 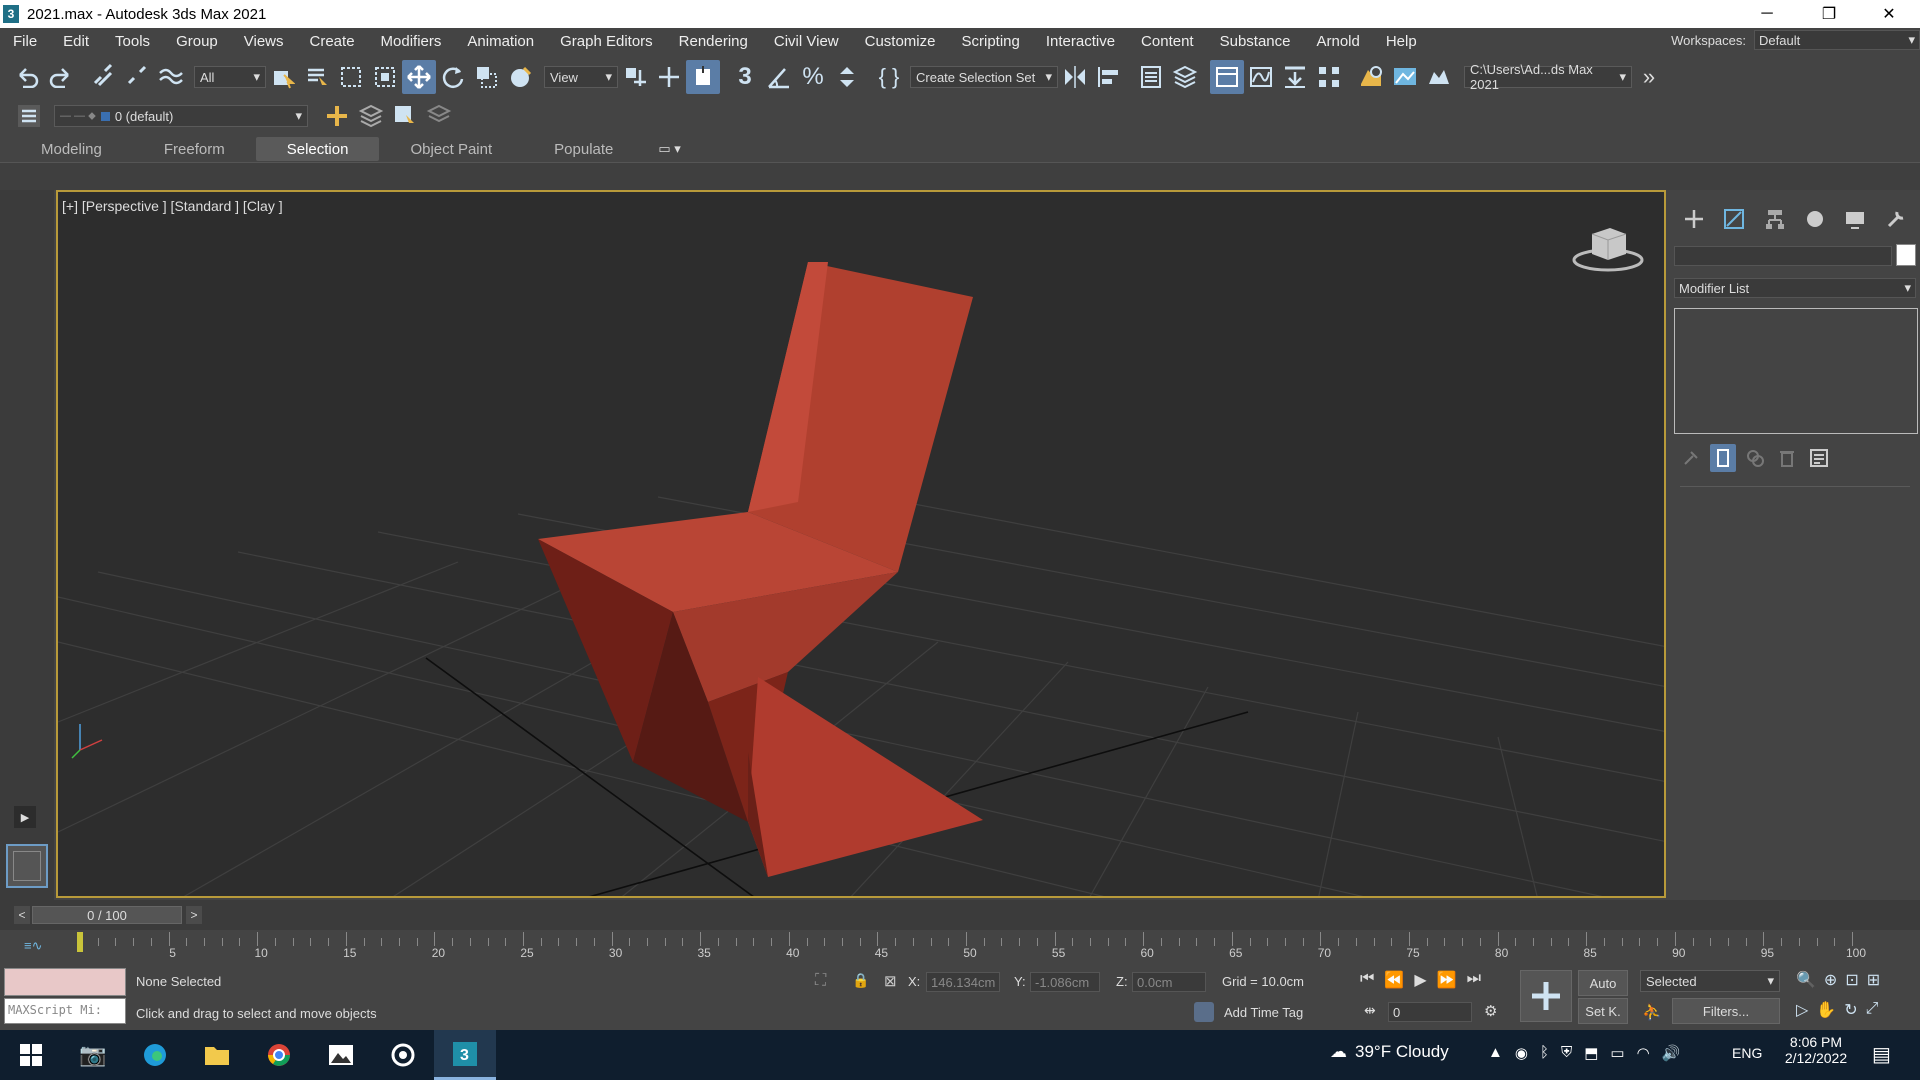 I want to click on expand-layout-tab-icon: ▶, so click(x=25, y=817).